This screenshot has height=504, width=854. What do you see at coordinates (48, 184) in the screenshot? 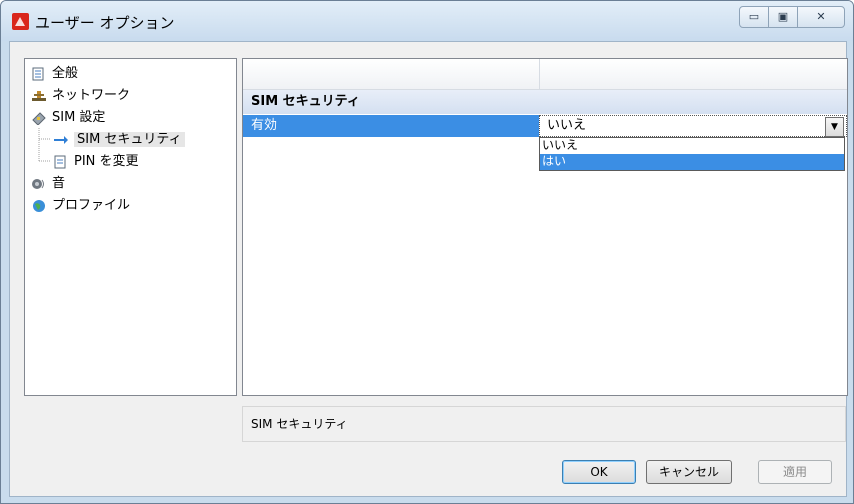
I see `tree-item-sound: 音` at bounding box center [48, 184].